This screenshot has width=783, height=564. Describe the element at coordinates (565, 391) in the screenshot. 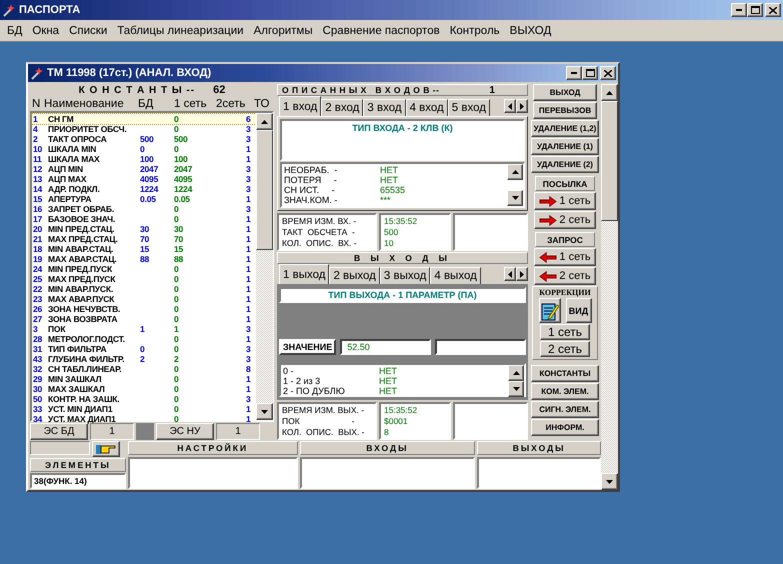

I see `list-button: КОМ. ЭЛЕМ.` at that location.